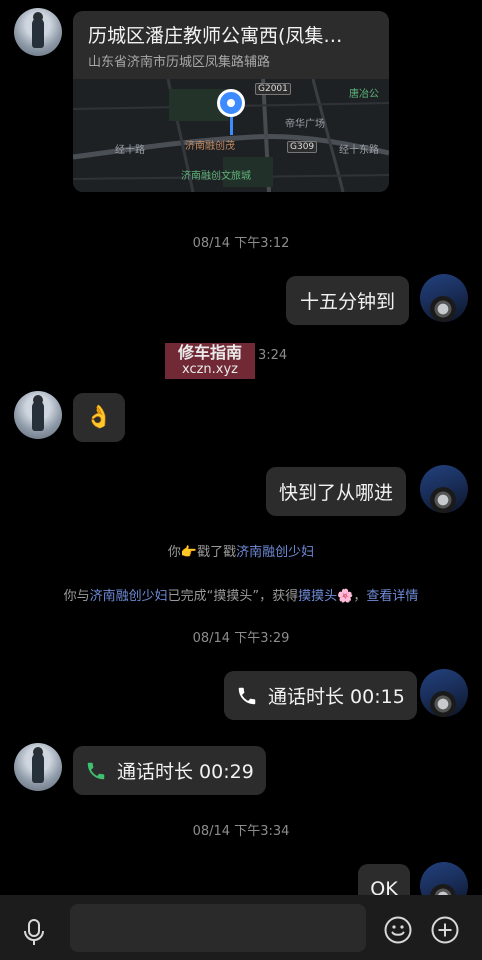 This screenshot has width=482, height=960. I want to click on highway-shield: G309, so click(302, 147).